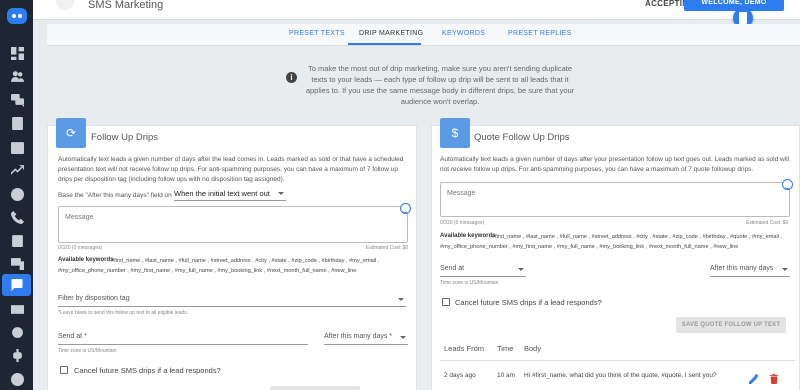  What do you see at coordinates (17, 53) in the screenshot?
I see `dashboard-icon` at bounding box center [17, 53].